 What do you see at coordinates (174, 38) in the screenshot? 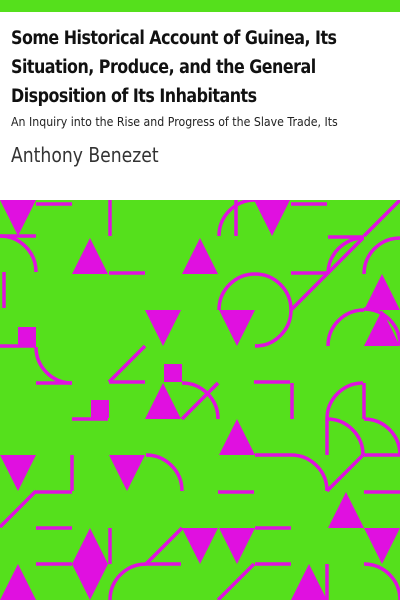
I see `title-line-1: Some Historical Account of Guinea, Its` at bounding box center [174, 38].